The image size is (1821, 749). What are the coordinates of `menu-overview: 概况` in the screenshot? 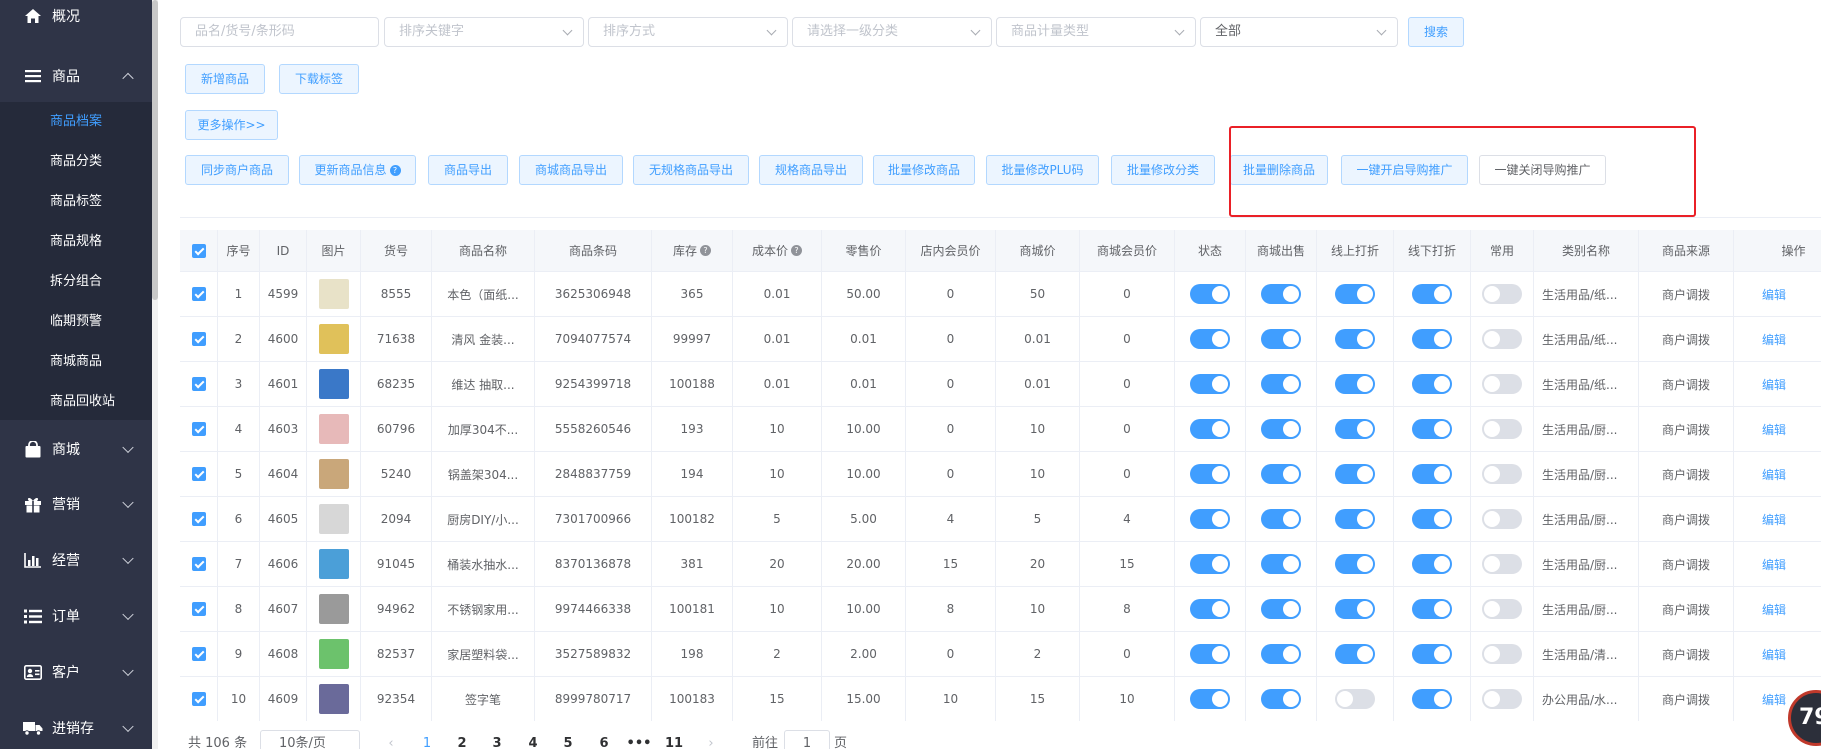 It's located at (76, 19).